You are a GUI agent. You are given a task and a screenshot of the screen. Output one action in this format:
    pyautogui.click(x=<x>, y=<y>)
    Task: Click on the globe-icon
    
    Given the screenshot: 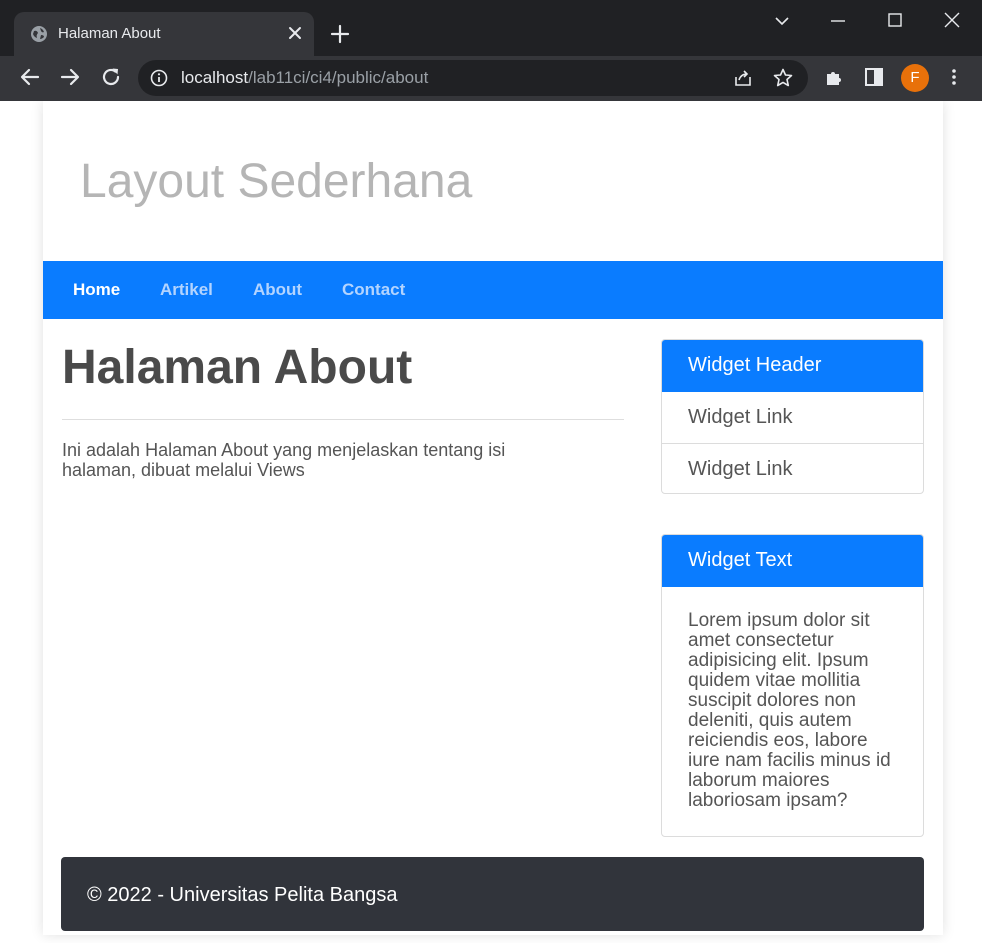 What is the action you would take?
    pyautogui.click(x=39, y=34)
    